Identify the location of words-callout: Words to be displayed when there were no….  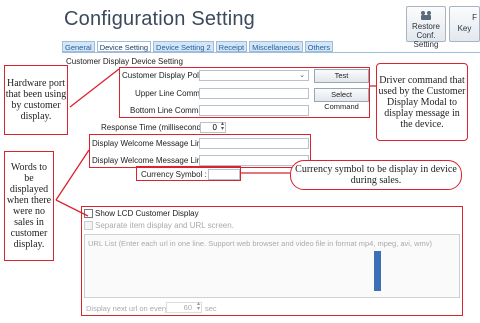
(29, 206).